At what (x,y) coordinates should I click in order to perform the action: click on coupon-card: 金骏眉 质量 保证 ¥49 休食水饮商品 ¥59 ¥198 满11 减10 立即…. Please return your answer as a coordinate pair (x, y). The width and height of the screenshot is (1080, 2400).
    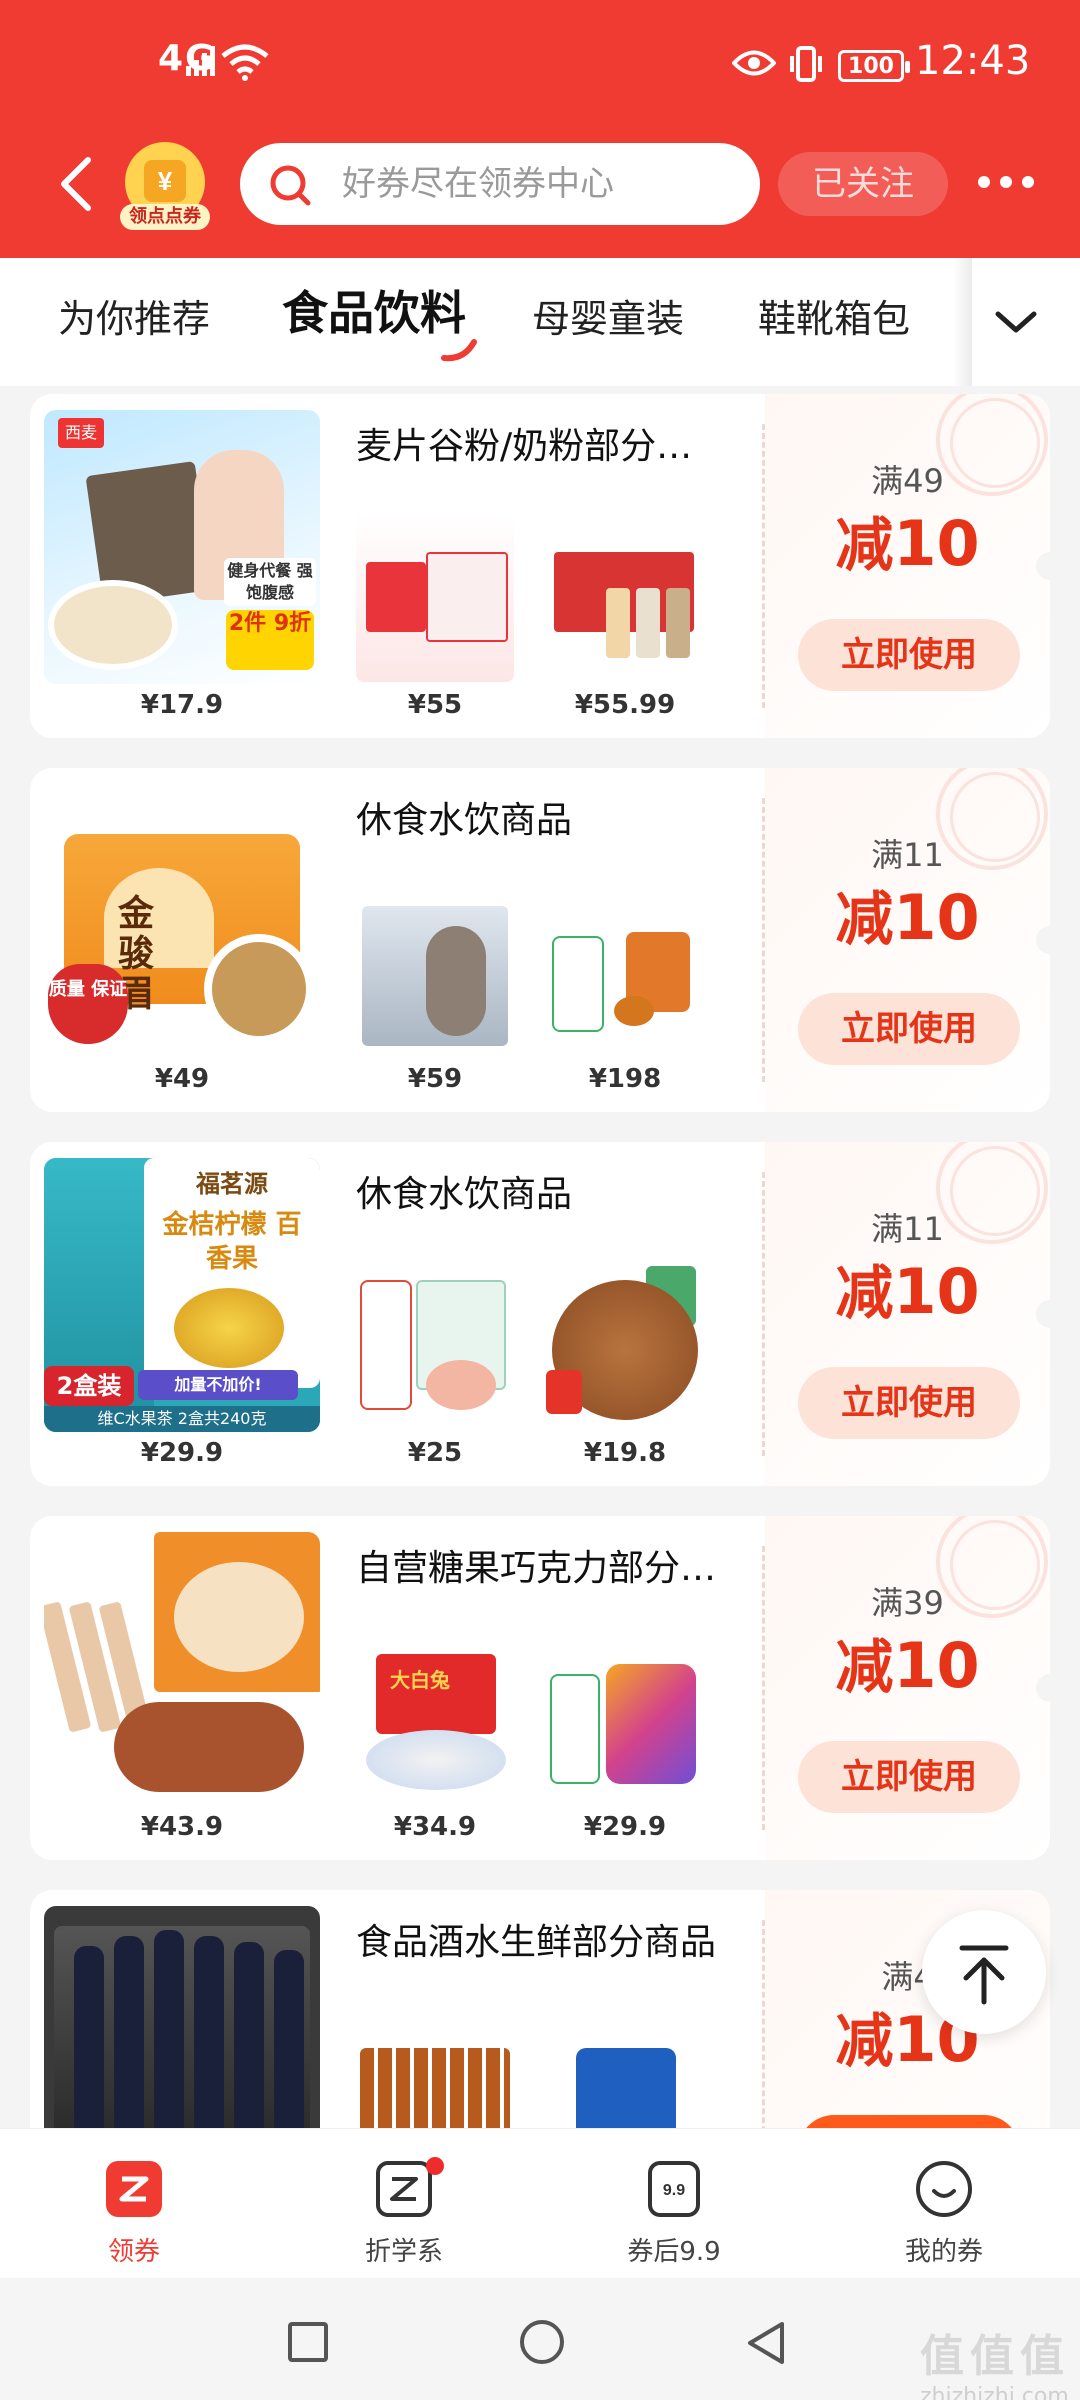
    Looking at the image, I should click on (540, 940).